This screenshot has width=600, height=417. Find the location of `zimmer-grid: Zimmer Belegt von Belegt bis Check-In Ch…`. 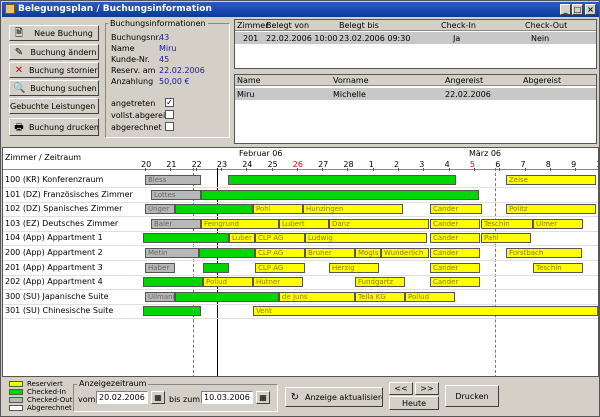

zimmer-grid: Zimmer Belegt von Belegt bis Check-In Ch… is located at coordinates (415, 44).